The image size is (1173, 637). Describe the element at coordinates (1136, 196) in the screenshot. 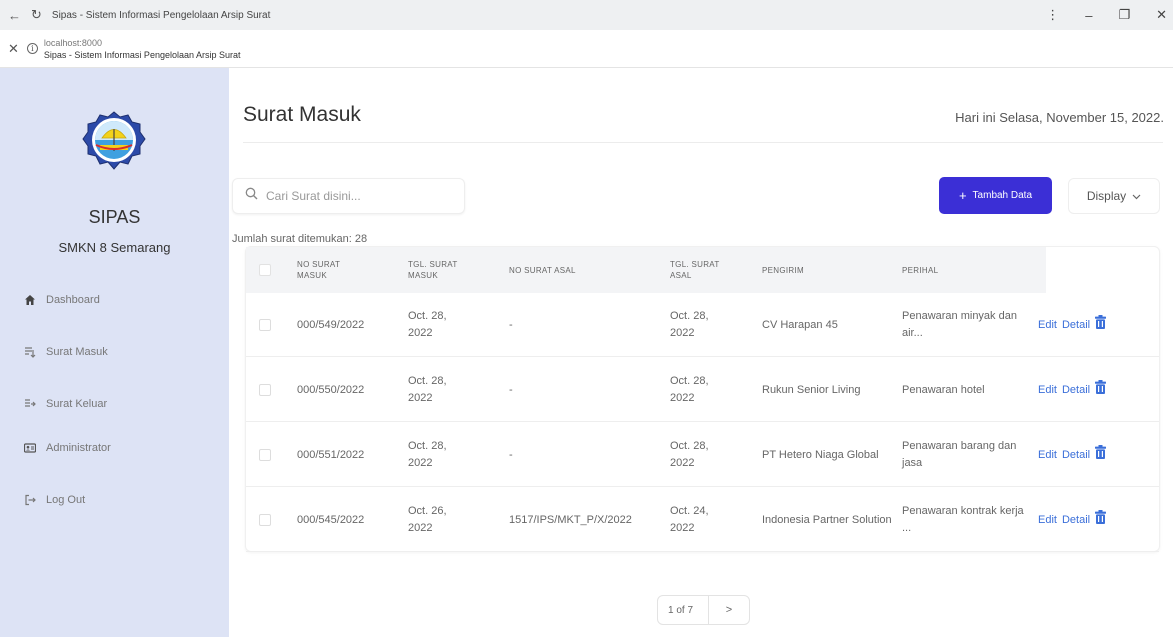

I see `chevron-down-icon` at that location.